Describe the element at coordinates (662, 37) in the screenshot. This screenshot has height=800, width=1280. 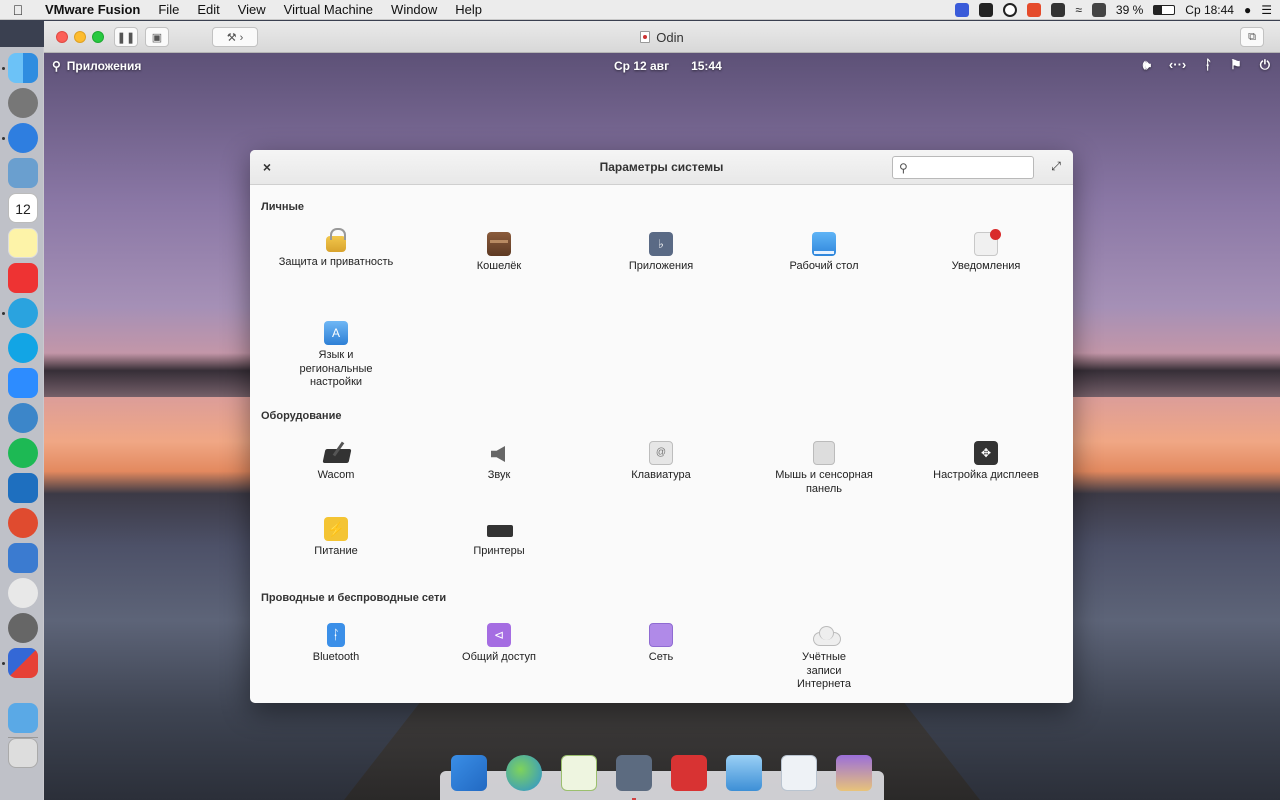
I see `vm-titlebar: ❚❚ ▣ ⚒ › ⧉` at that location.